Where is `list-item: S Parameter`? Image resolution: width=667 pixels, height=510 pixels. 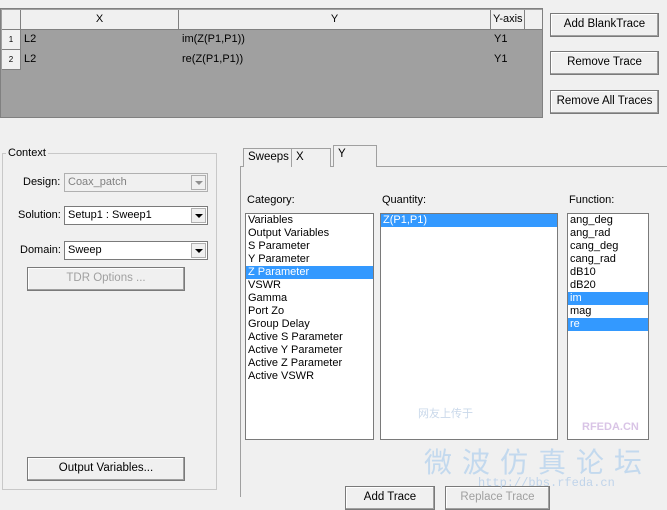
list-item: S Parameter is located at coordinates (309, 246).